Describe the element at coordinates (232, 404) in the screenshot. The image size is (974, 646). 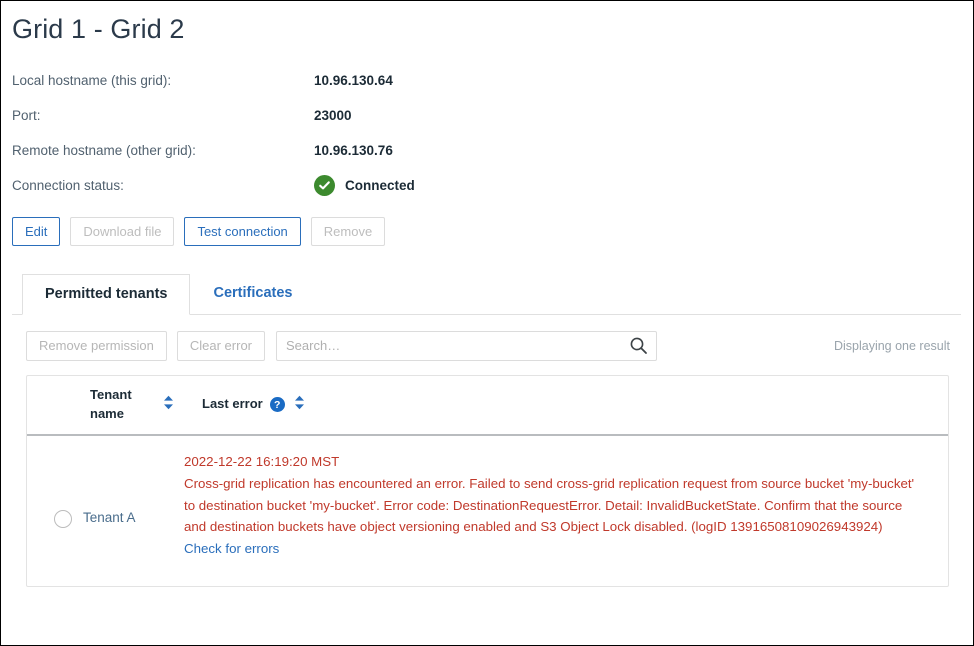
I see `last-error-header-label: Last error` at that location.